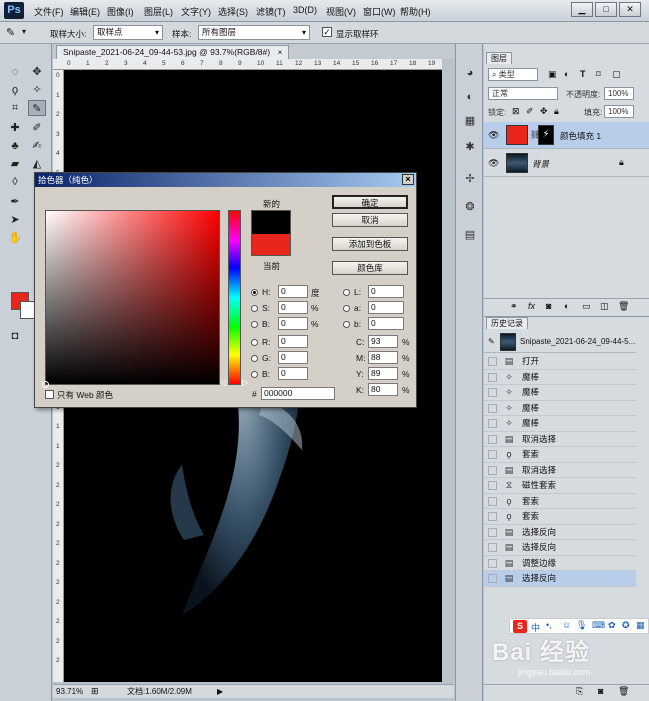  Describe the element at coordinates (254, 358) in the screenshot. I see `green-radio` at that location.